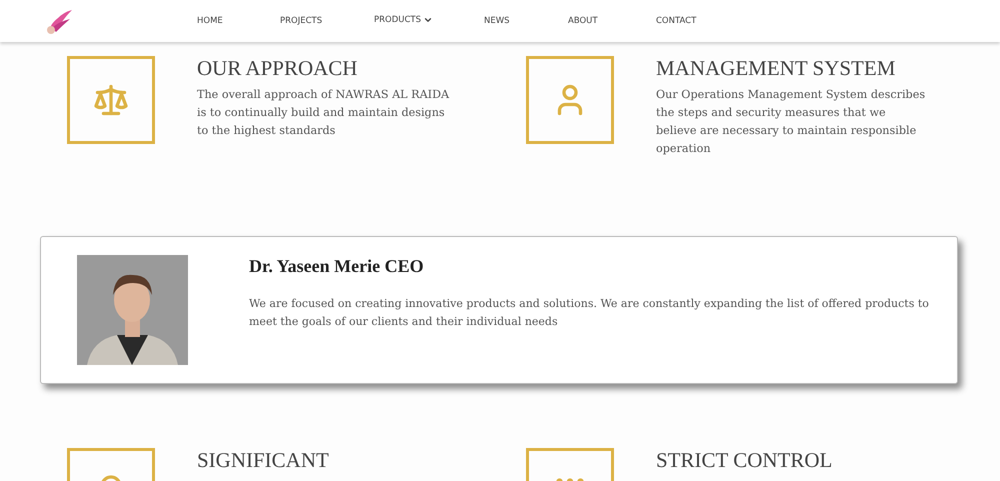 The width and height of the screenshot is (1000, 481). Describe the element at coordinates (323, 113) in the screenshot. I see `feature-description: The overall approach of NAWRAS AL RAIDA is to continually build and maintain designs to the highest standards` at that location.